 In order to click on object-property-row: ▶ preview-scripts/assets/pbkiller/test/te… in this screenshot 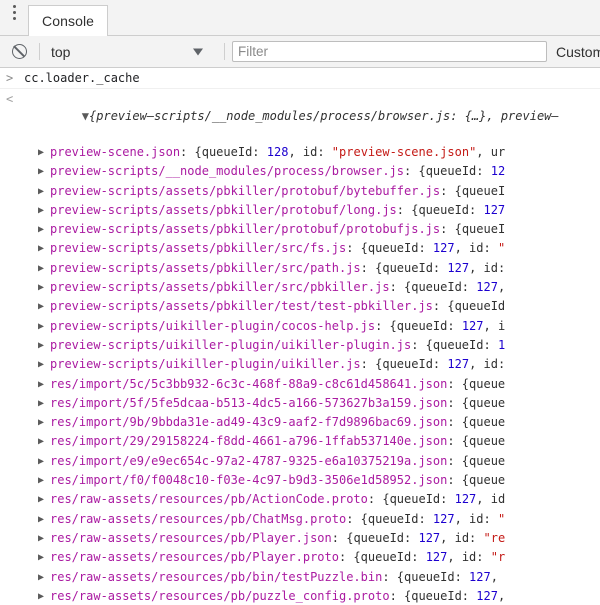, I will do `click(300, 306)`.